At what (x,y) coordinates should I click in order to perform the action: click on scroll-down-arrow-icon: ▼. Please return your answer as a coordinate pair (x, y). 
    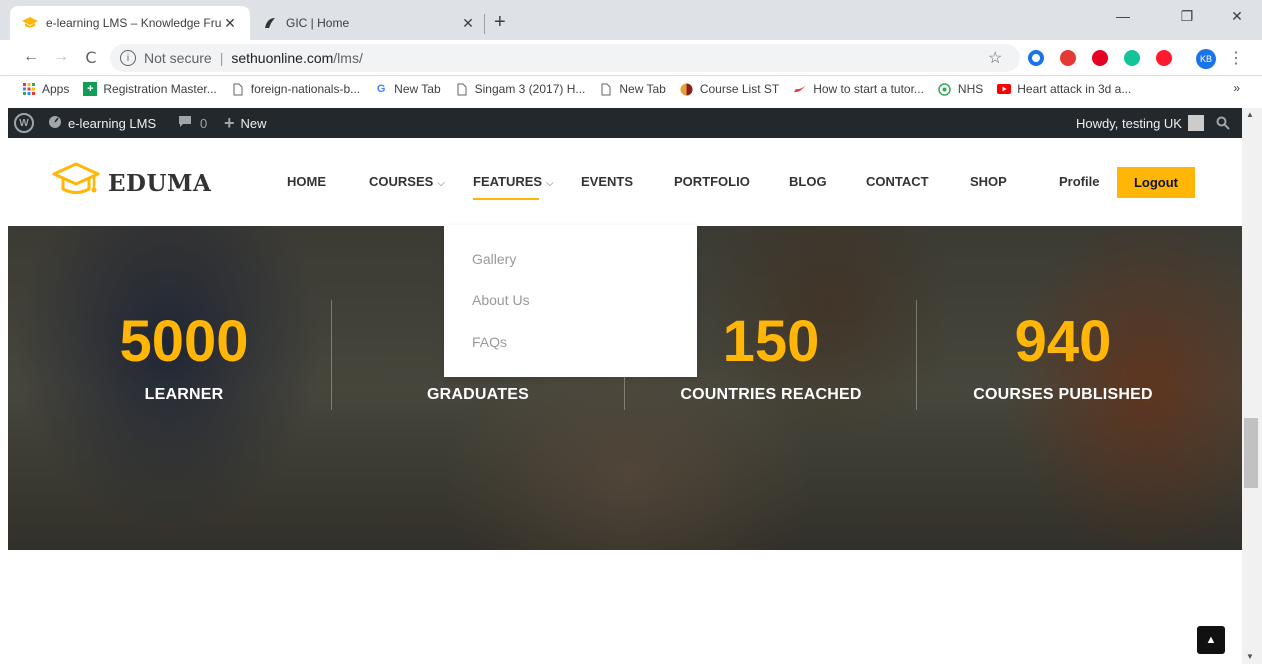
    Looking at the image, I should click on (1250, 656).